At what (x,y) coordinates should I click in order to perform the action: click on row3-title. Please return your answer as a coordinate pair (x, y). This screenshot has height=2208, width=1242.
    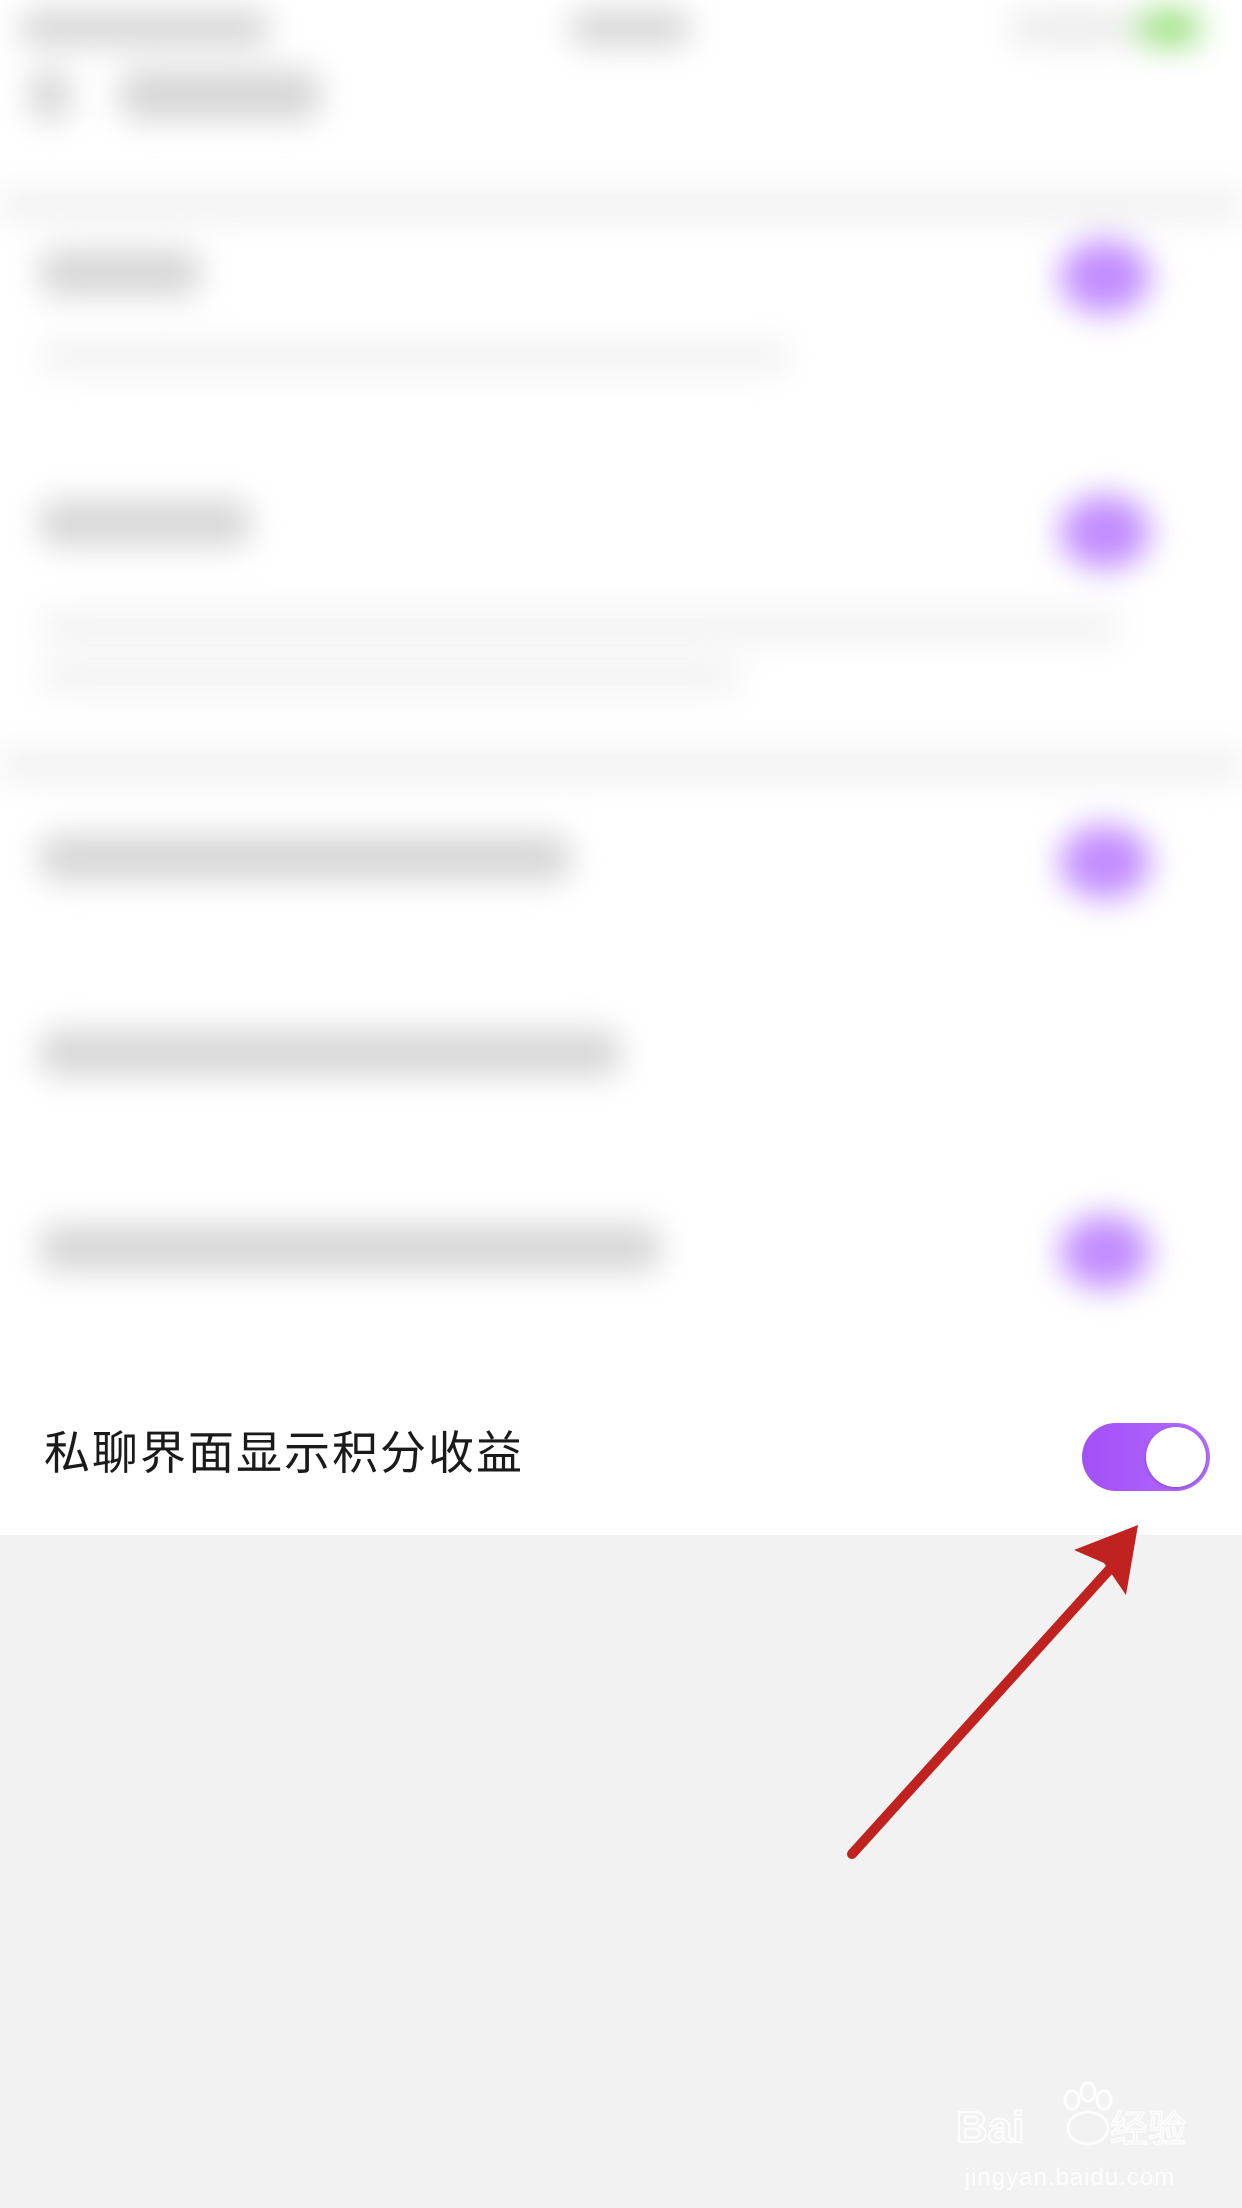
    Looking at the image, I should click on (305, 858).